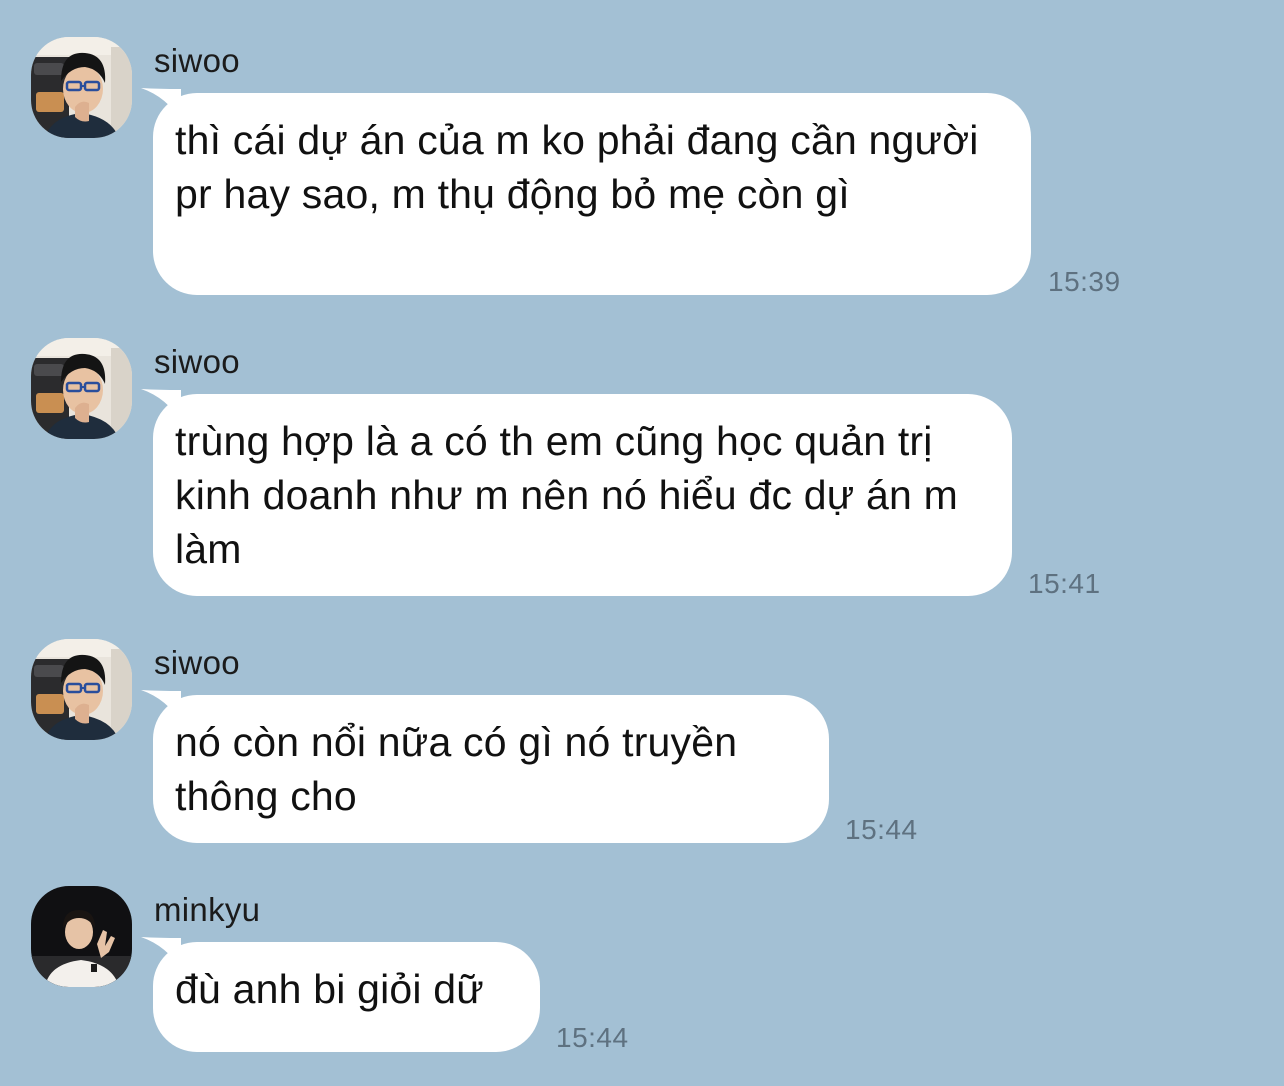 The width and height of the screenshot is (1284, 1086). What do you see at coordinates (81, 936) in the screenshot?
I see `user-avatar-minkyu-icon` at bounding box center [81, 936].